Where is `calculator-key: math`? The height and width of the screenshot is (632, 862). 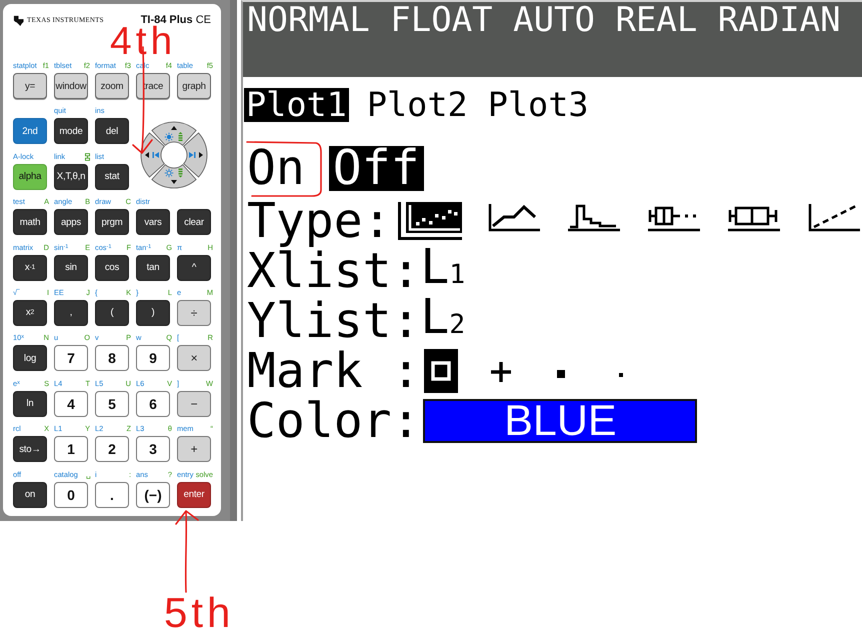
calculator-key: math is located at coordinates (30, 222).